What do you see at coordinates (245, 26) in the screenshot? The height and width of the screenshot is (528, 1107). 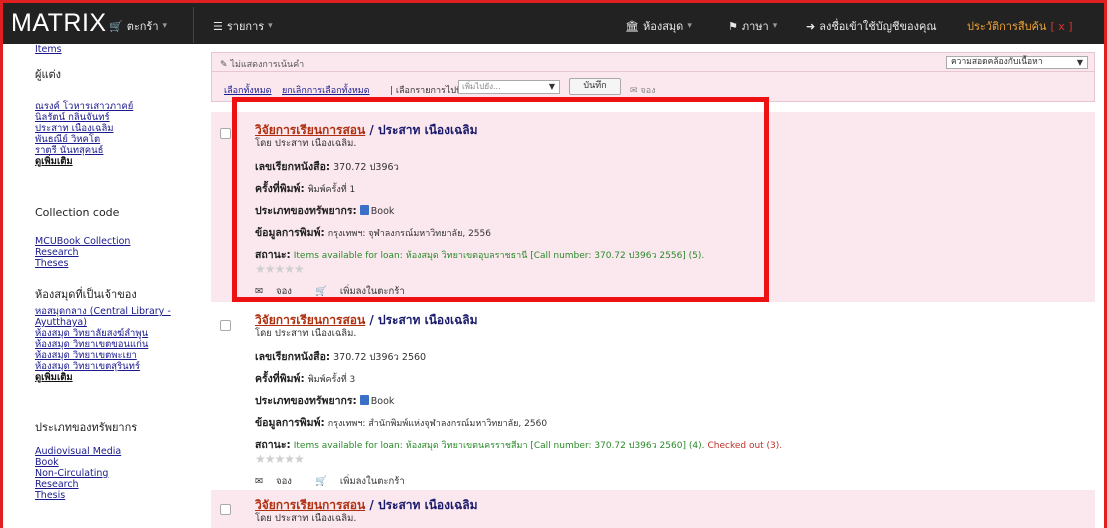 I see `lists-label: รายการ` at bounding box center [245, 26].